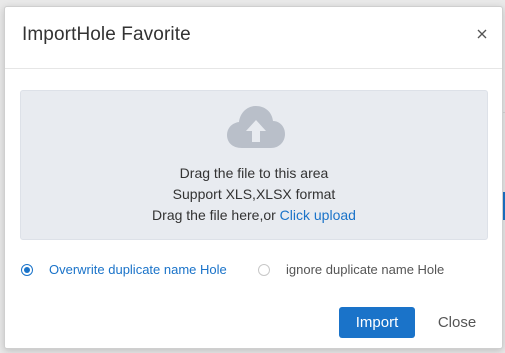 Image resolution: width=505 pixels, height=353 pixels. Describe the element at coordinates (254, 173) in the screenshot. I see `upload-instruction: Drag the file to this area` at that location.